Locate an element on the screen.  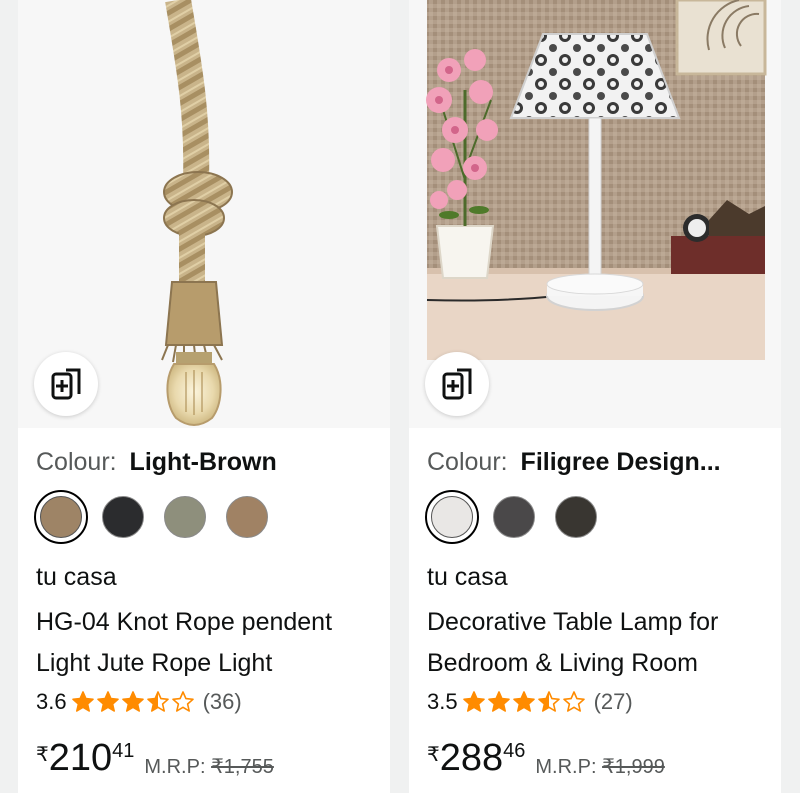
review-count: (36) is located at coordinates (222, 702).